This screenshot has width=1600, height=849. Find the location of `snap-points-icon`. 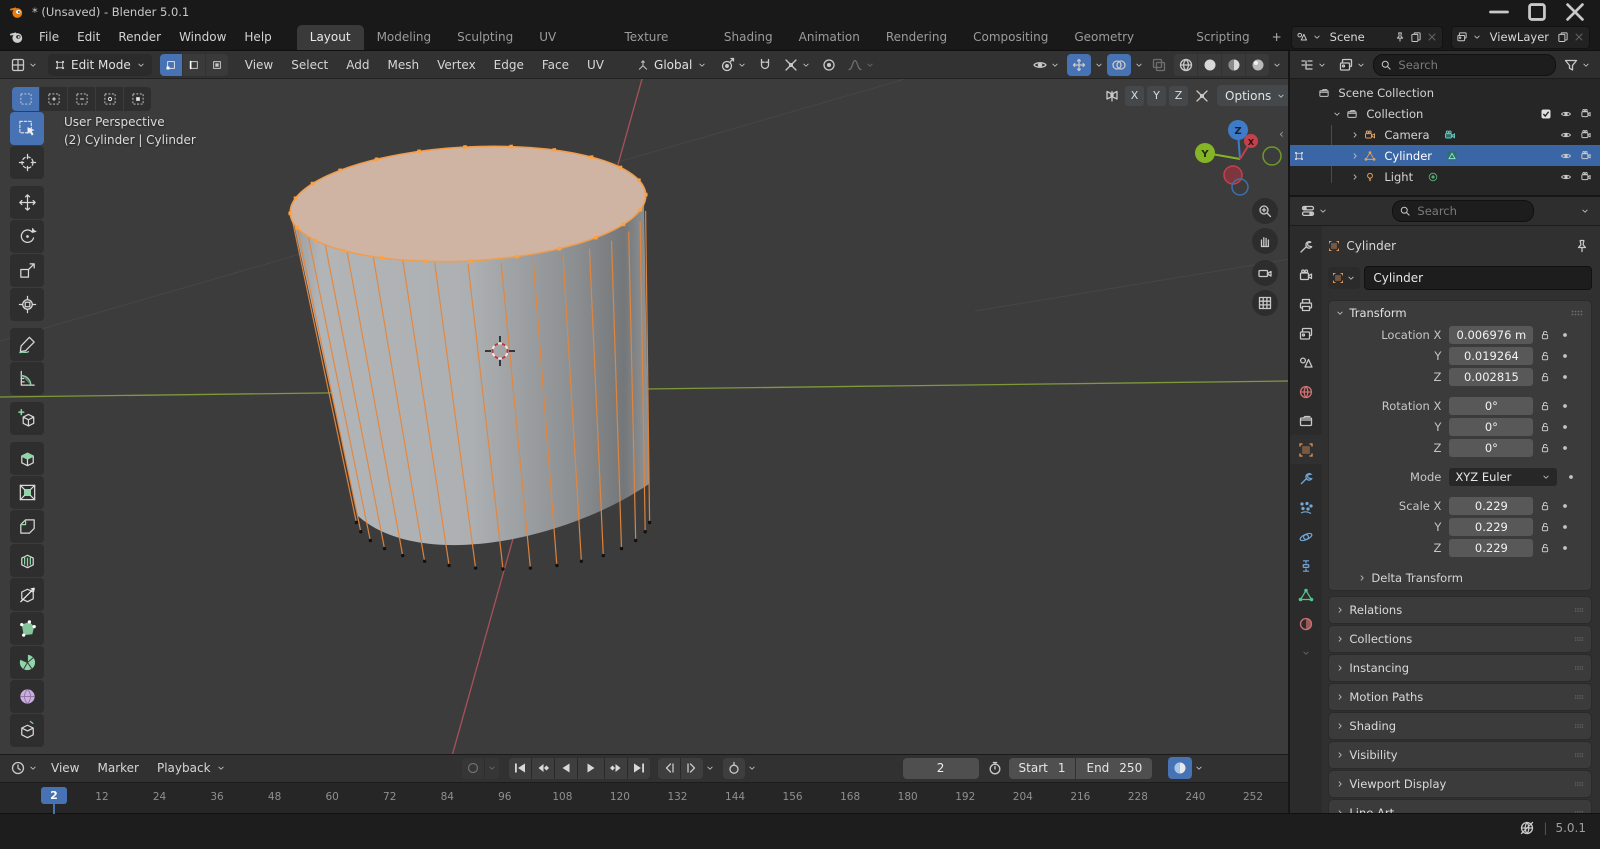

snap-points-icon is located at coordinates (1202, 96).